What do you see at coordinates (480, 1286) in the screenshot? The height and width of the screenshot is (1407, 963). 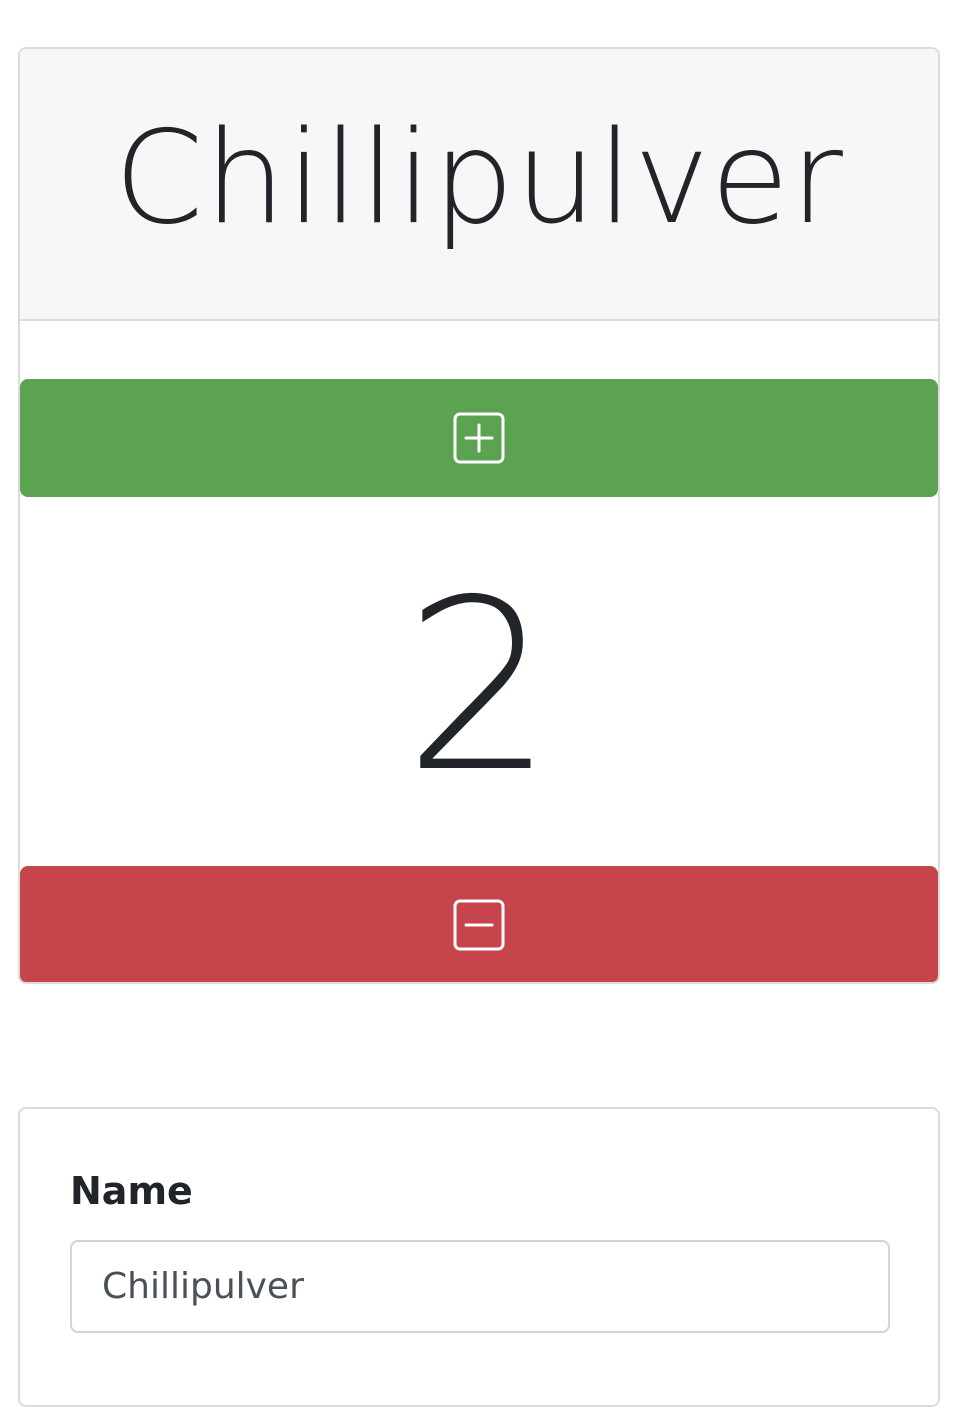 I see `name-input` at bounding box center [480, 1286].